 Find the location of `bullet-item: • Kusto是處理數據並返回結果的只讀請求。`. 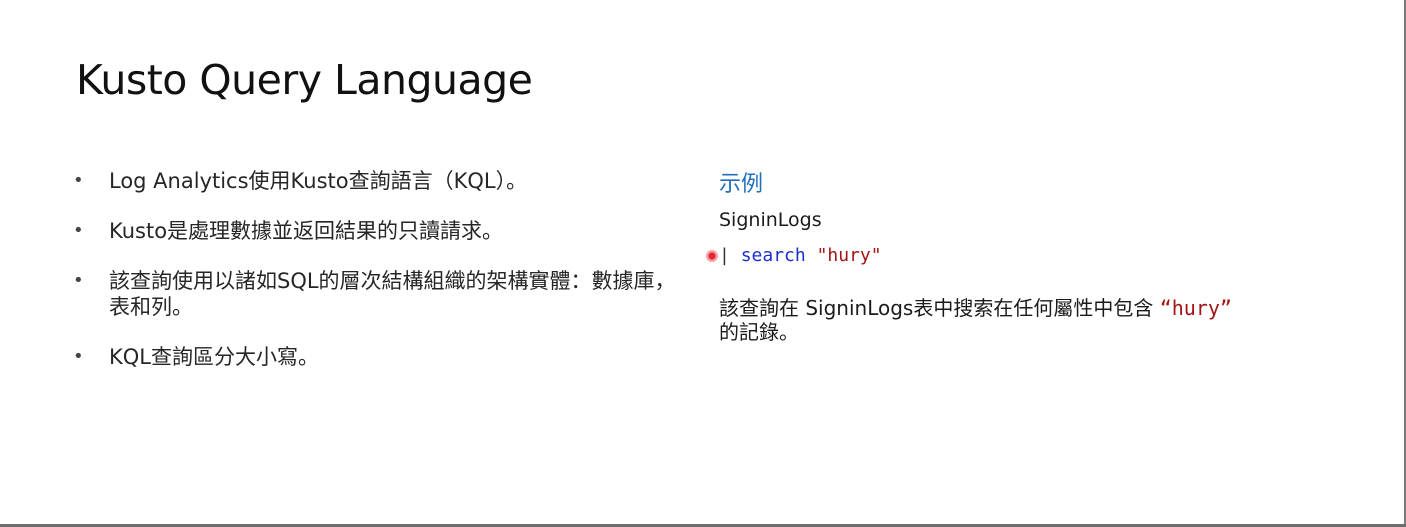

bullet-item: • Kusto是處理數據並返回結果的只讀請求。 is located at coordinates (375, 231).